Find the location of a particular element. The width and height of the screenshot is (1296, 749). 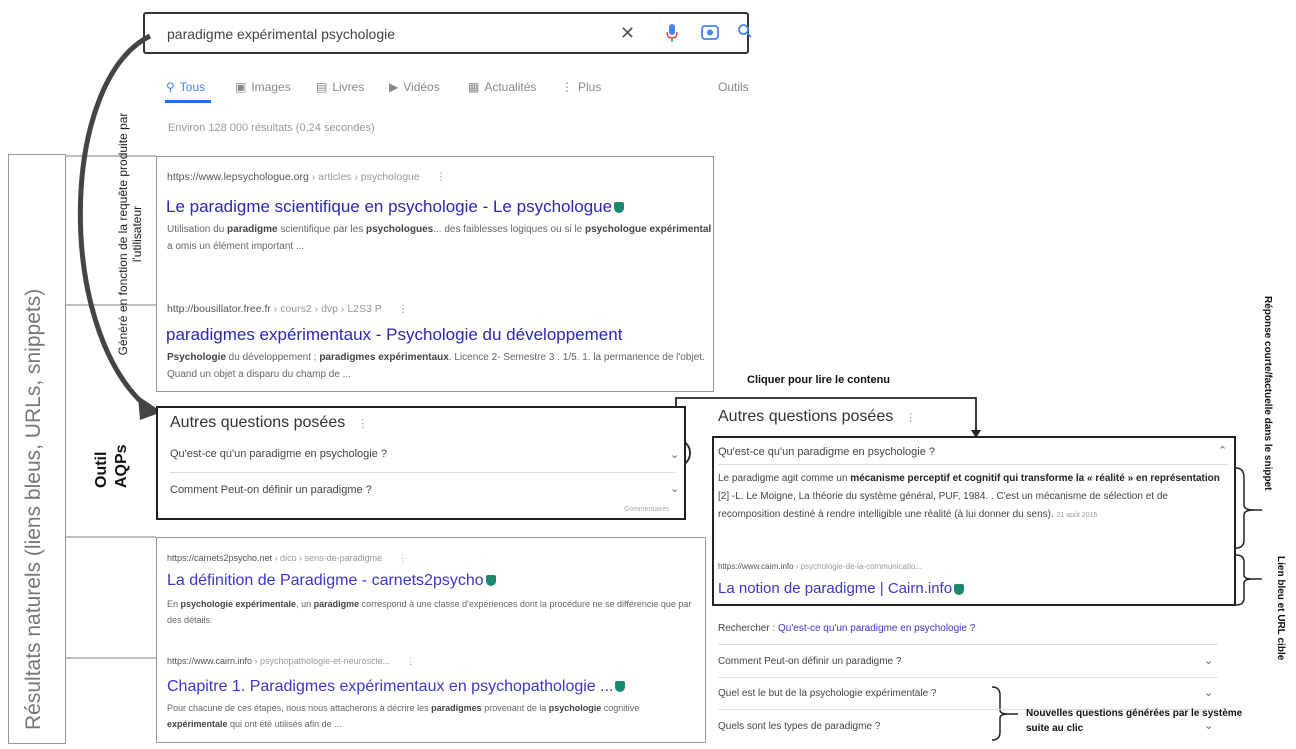

short-answer-label: Réponse courte/factuelle dans le snippet is located at coordinates (1267, 393).